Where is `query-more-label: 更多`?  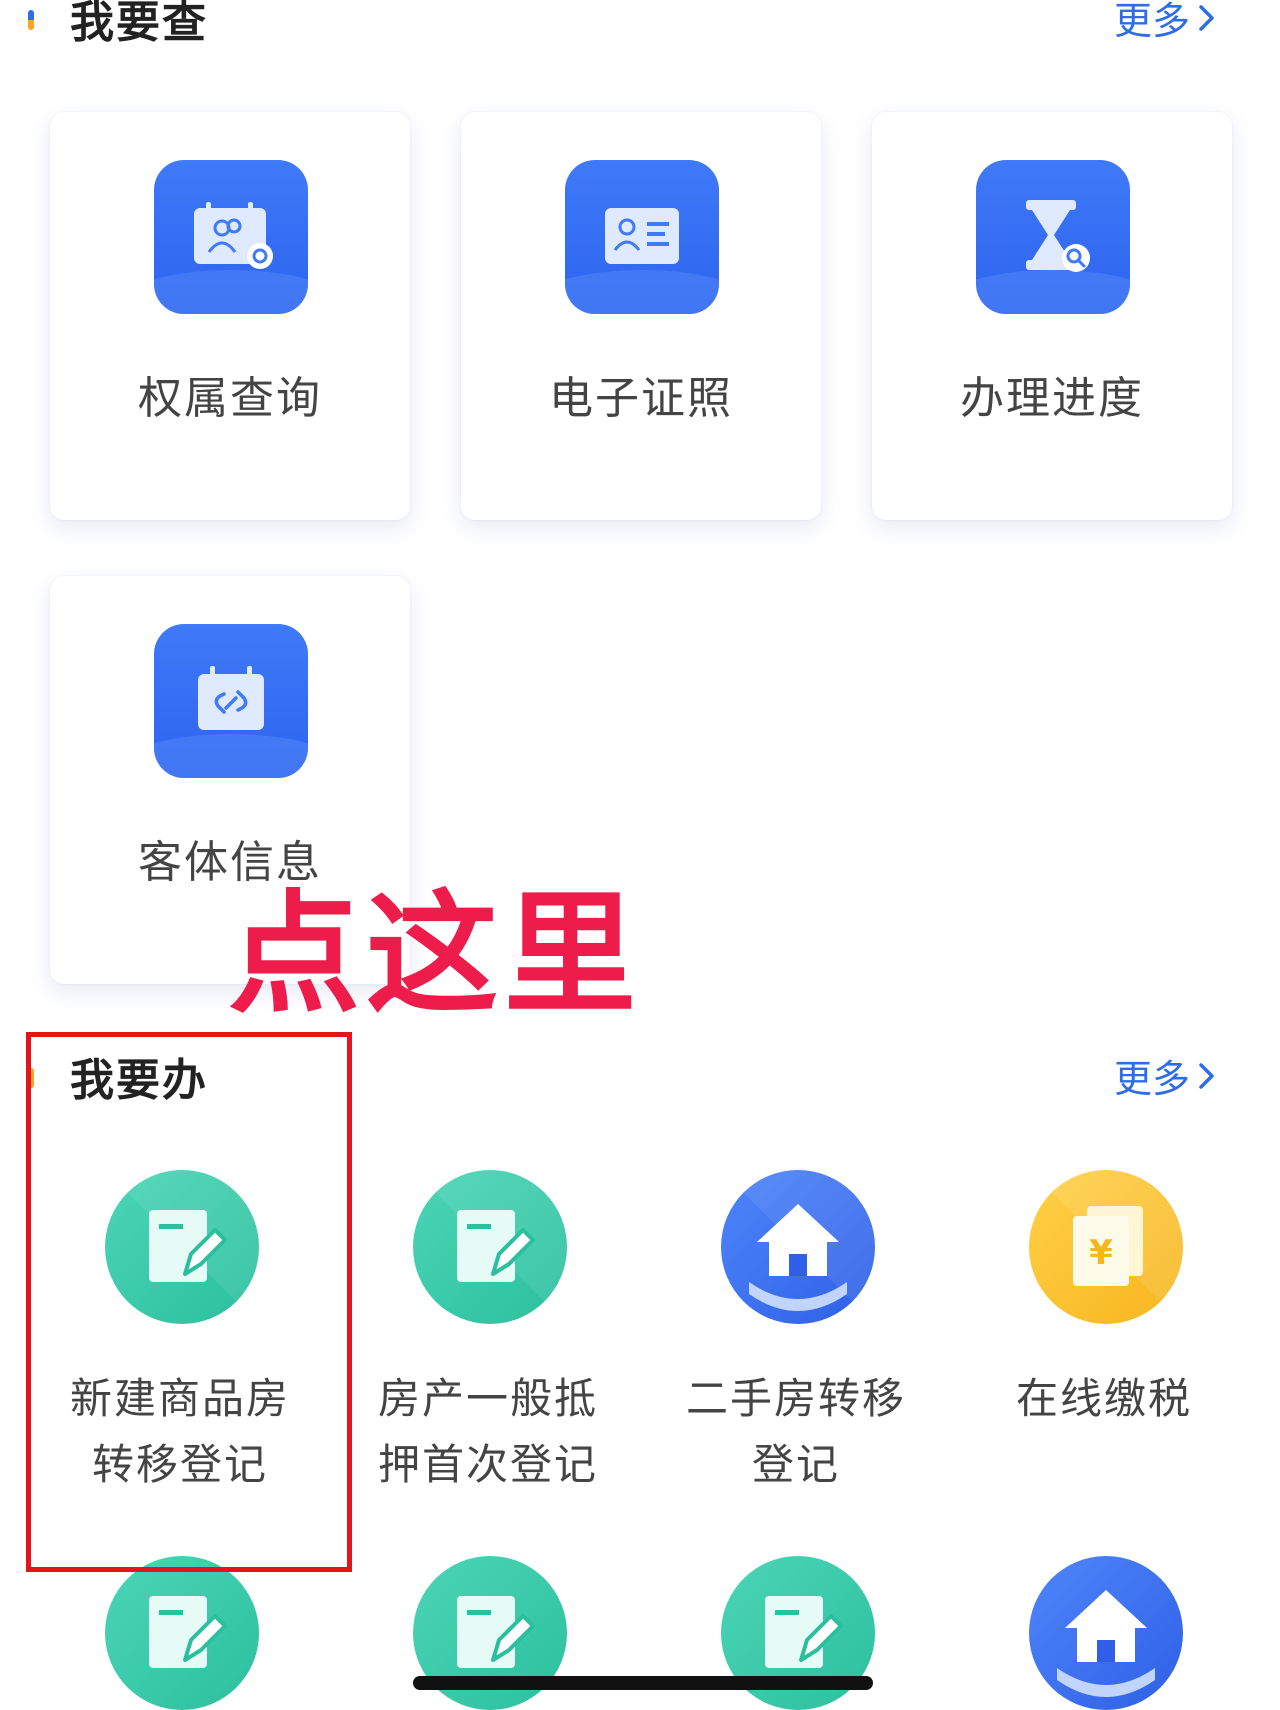 query-more-label: 更多 is located at coordinates (1151, 21).